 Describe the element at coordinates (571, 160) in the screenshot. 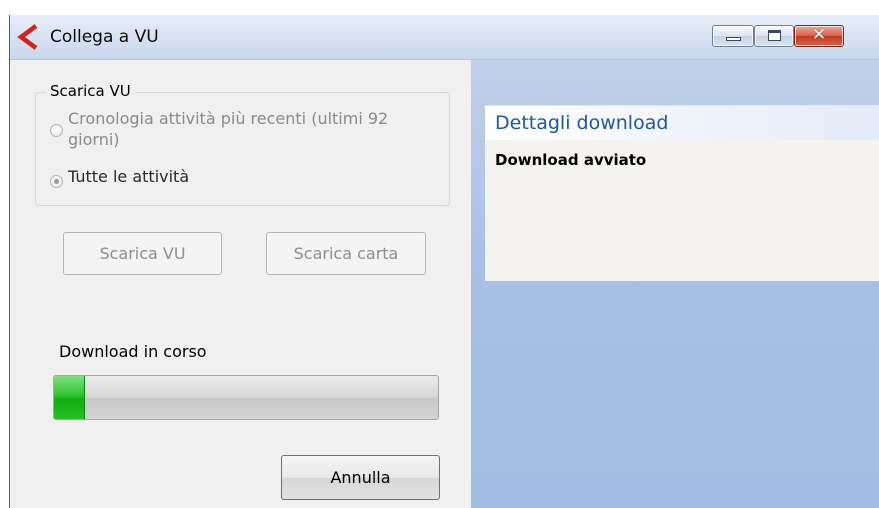

I see `download-status-text: Download avviato` at that location.